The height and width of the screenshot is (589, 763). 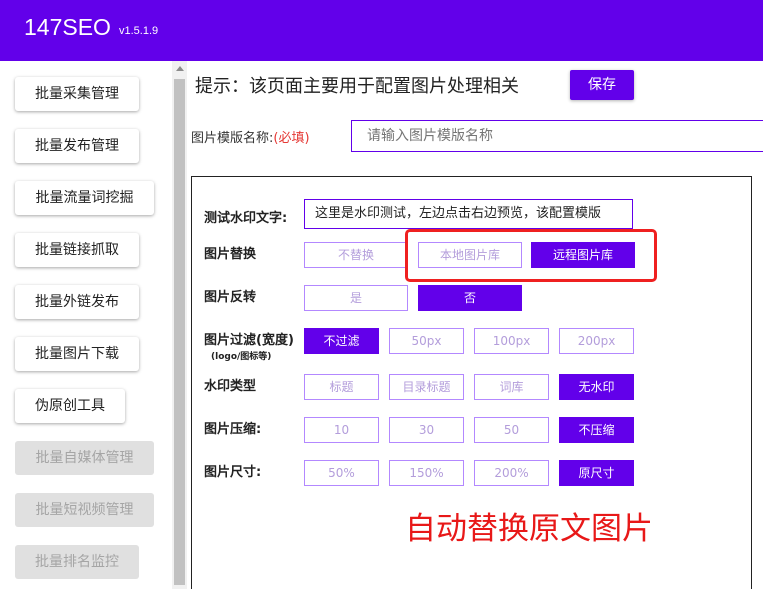 What do you see at coordinates (84, 510) in the screenshot?
I see `sidebar-item-video-manage: 批量短视频管理` at bounding box center [84, 510].